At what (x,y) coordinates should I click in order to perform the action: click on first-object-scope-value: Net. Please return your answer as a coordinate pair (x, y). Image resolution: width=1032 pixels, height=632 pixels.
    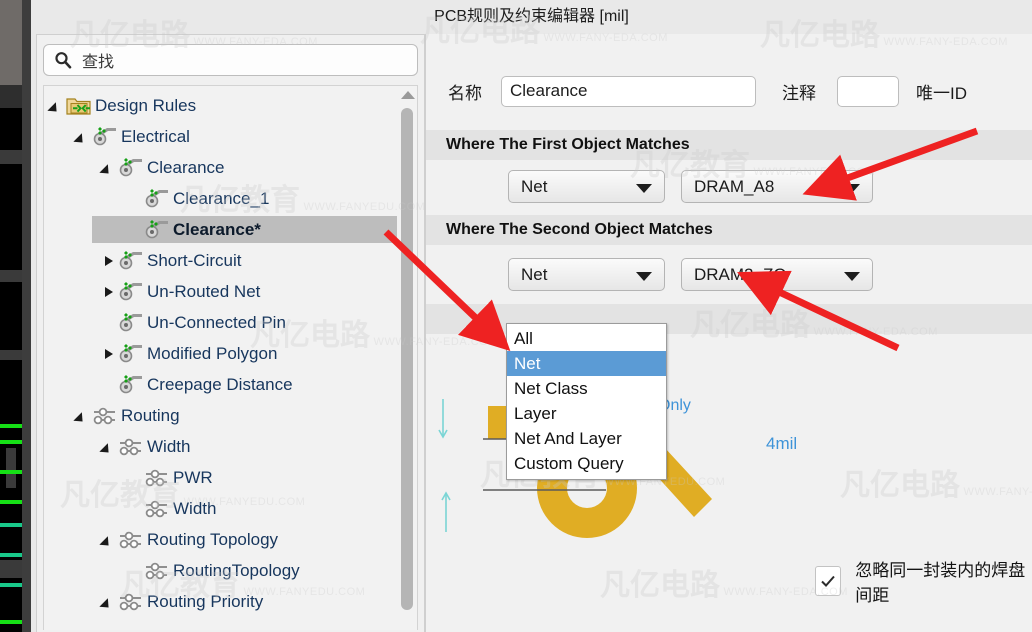
    Looking at the image, I should click on (534, 186).